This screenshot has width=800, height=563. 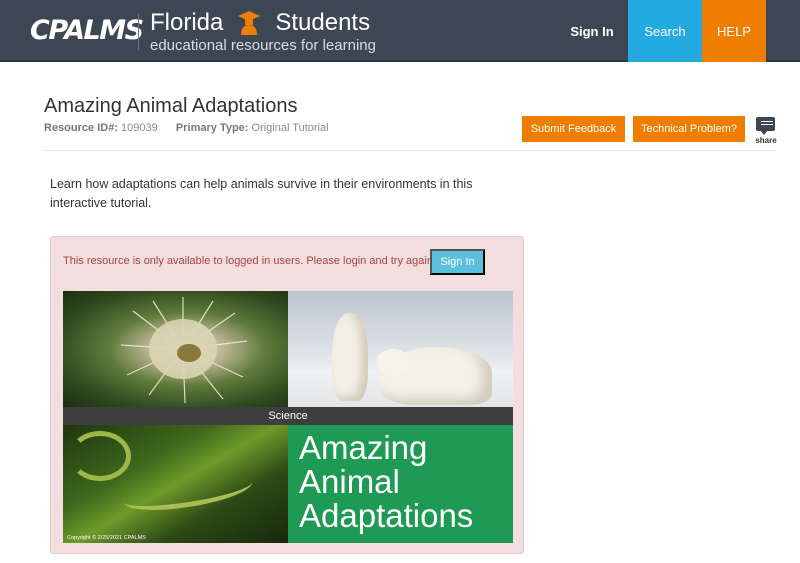 I want to click on header-divider, so click(x=138, y=32).